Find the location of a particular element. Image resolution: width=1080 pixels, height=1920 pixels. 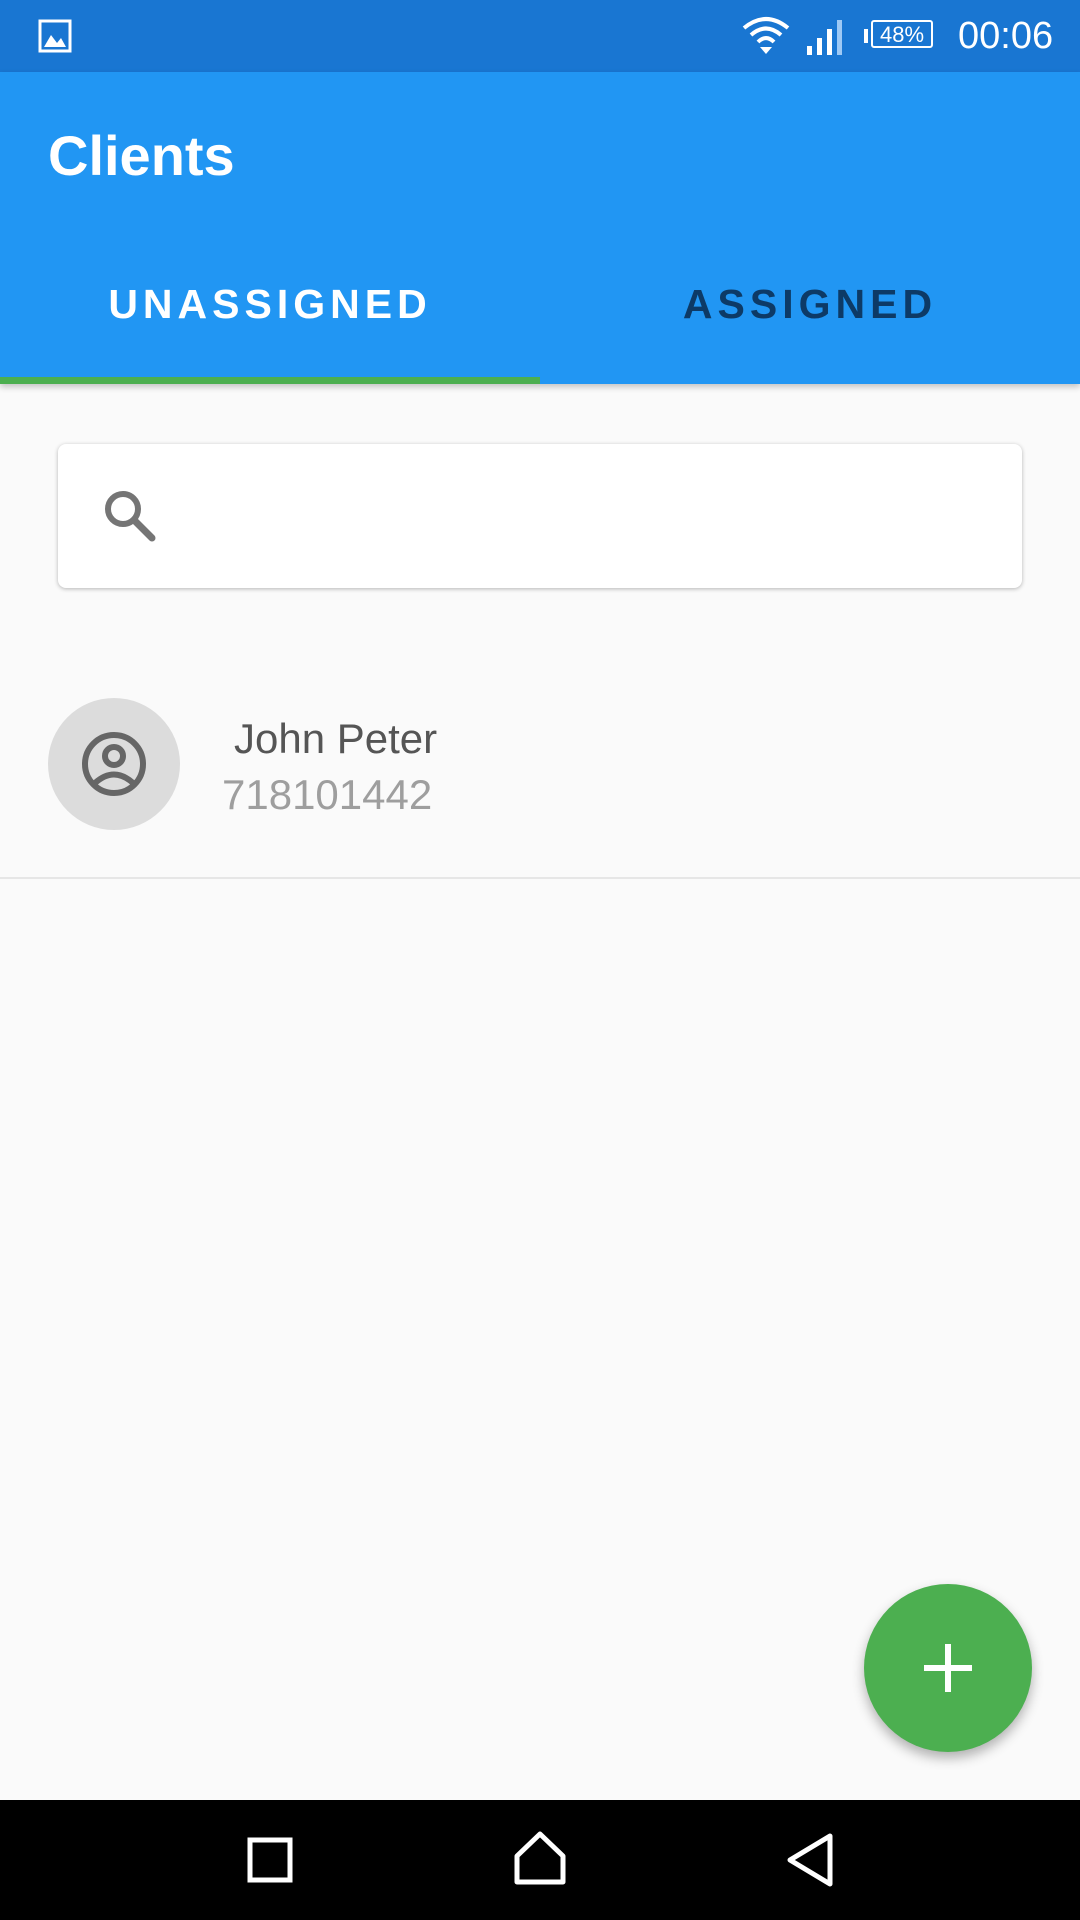

add-client-button is located at coordinates (948, 1668).